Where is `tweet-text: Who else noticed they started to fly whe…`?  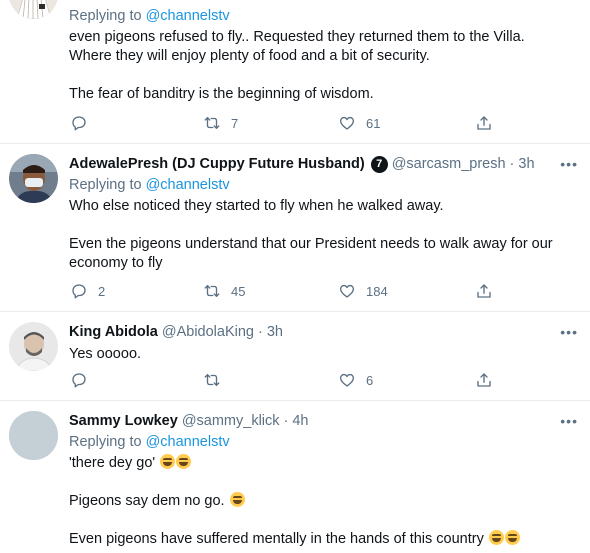 tweet-text: Who else noticed they started to fly whe… is located at coordinates (323, 235).